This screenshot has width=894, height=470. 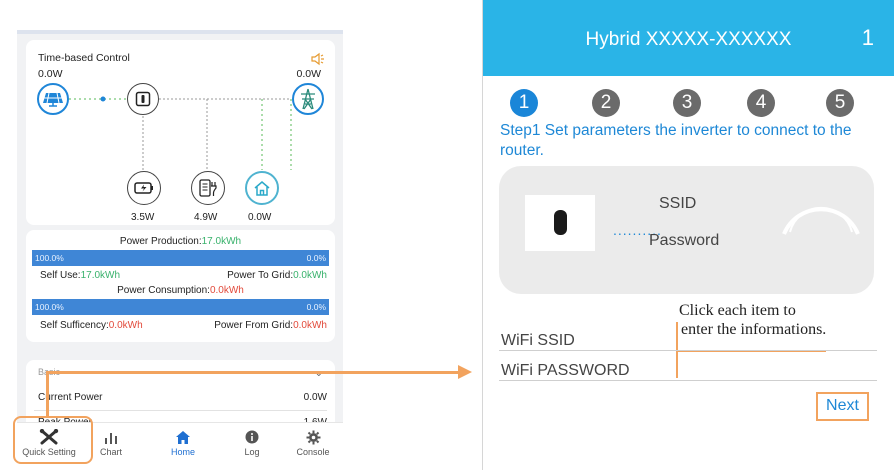 I want to click on from-grid-label: Power From Grid:, so click(x=254, y=325).